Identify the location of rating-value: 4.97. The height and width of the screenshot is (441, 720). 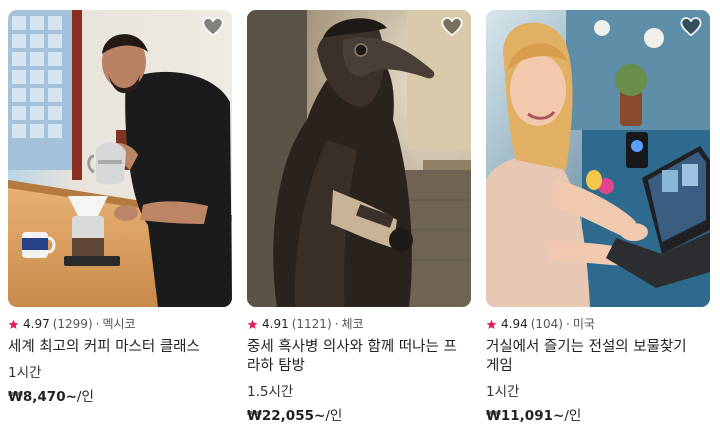
(36, 324).